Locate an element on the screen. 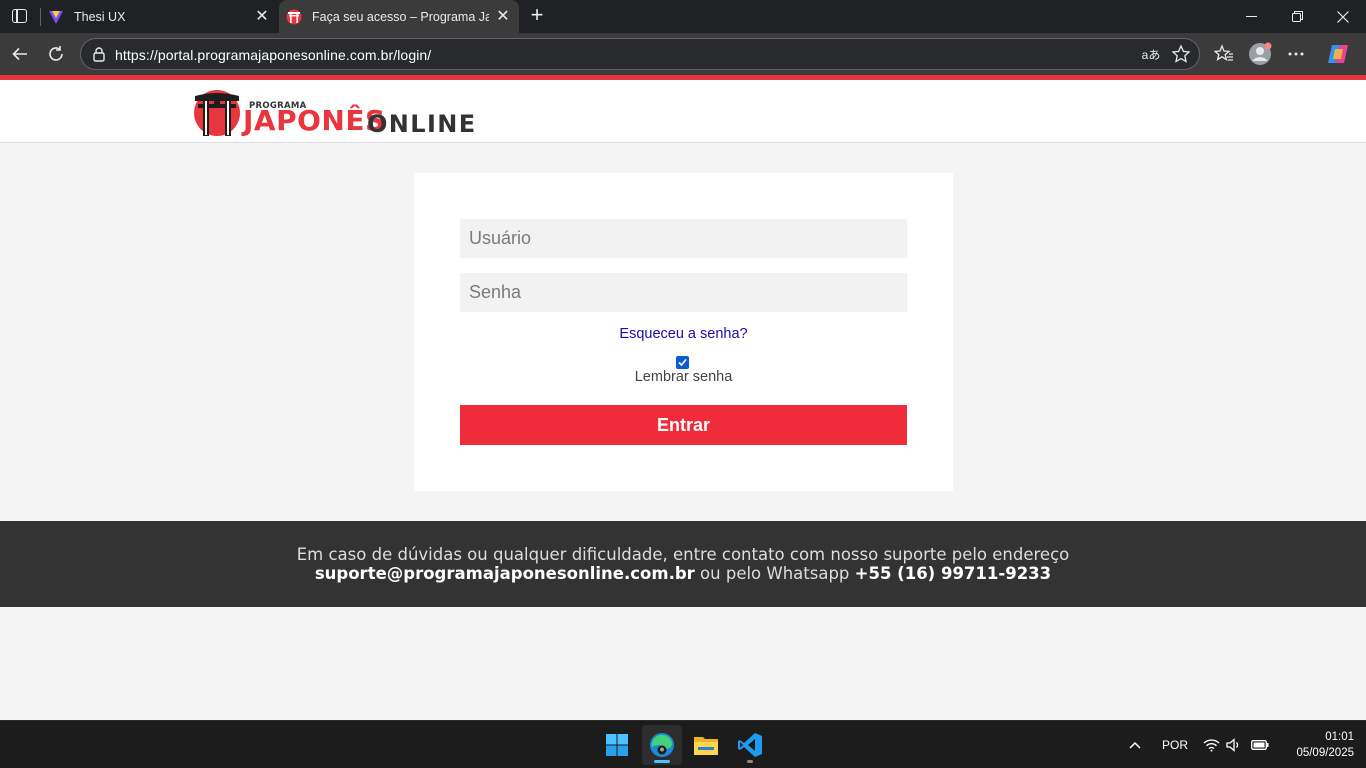  back-icon is located at coordinates (20, 54).